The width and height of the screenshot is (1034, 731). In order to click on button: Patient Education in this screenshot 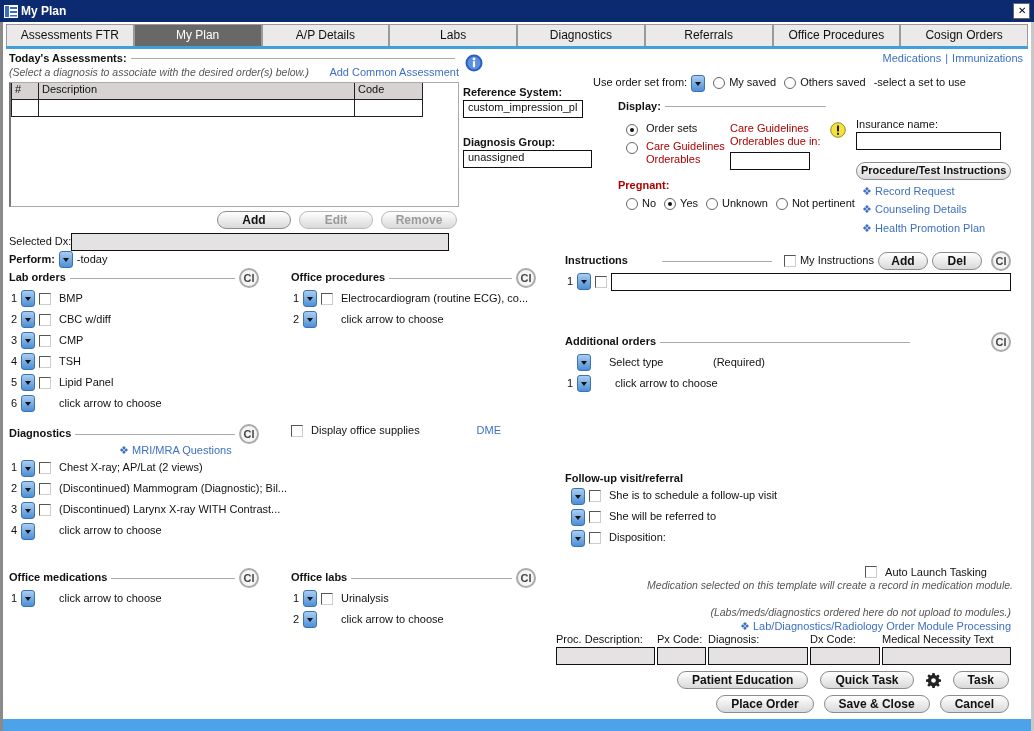, I will do `click(743, 680)`.